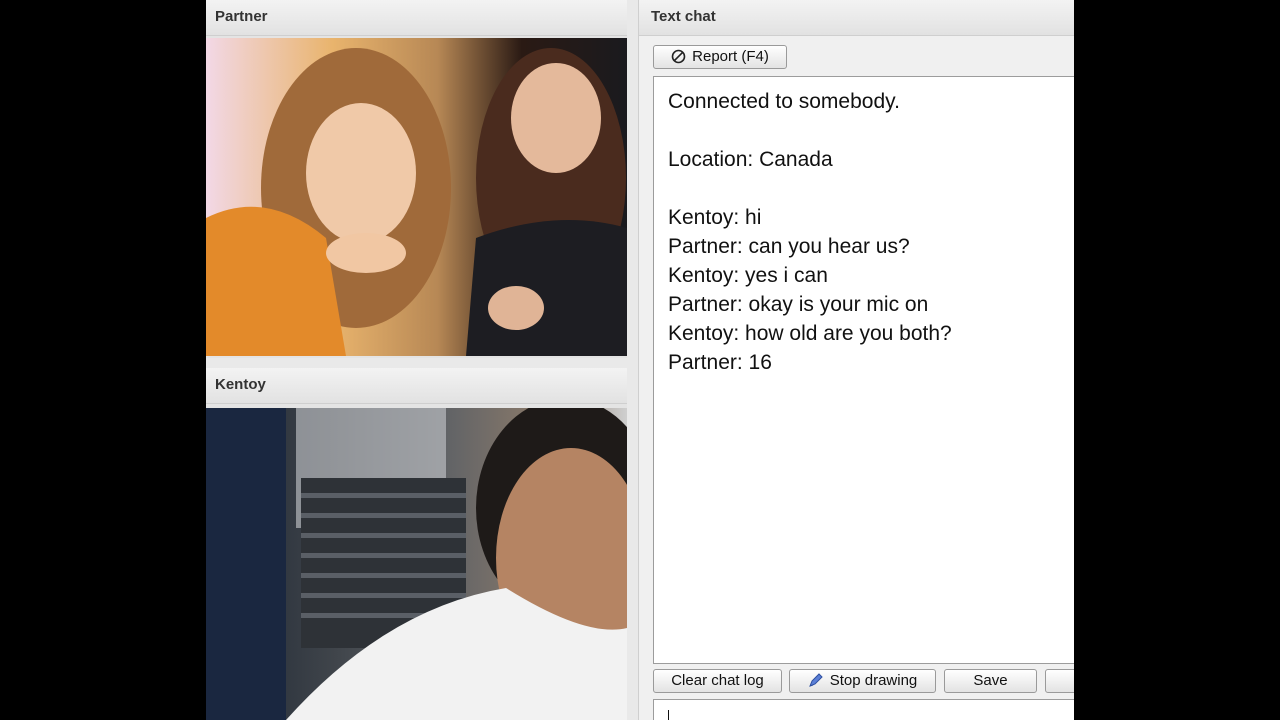 The image size is (1280, 720). Describe the element at coordinates (366, 253) in the screenshot. I see `partner-hand-left` at that location.